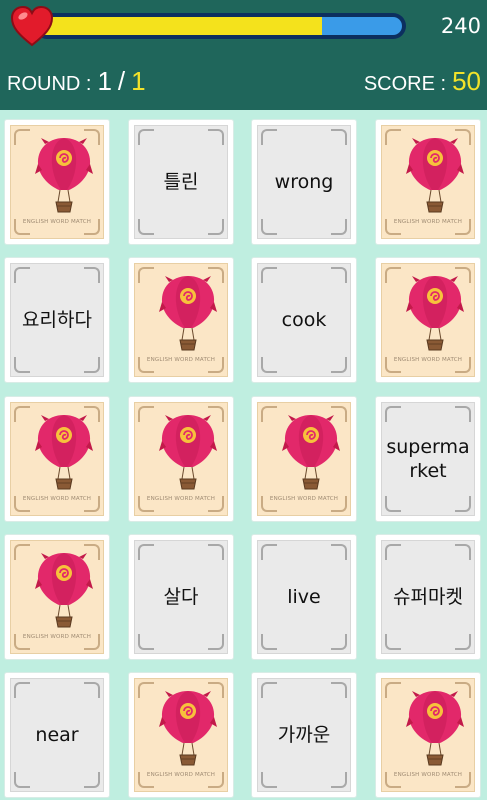 This screenshot has height=800, width=487. Describe the element at coordinates (181, 182) in the screenshot. I see `card-word: 틀린` at that location.